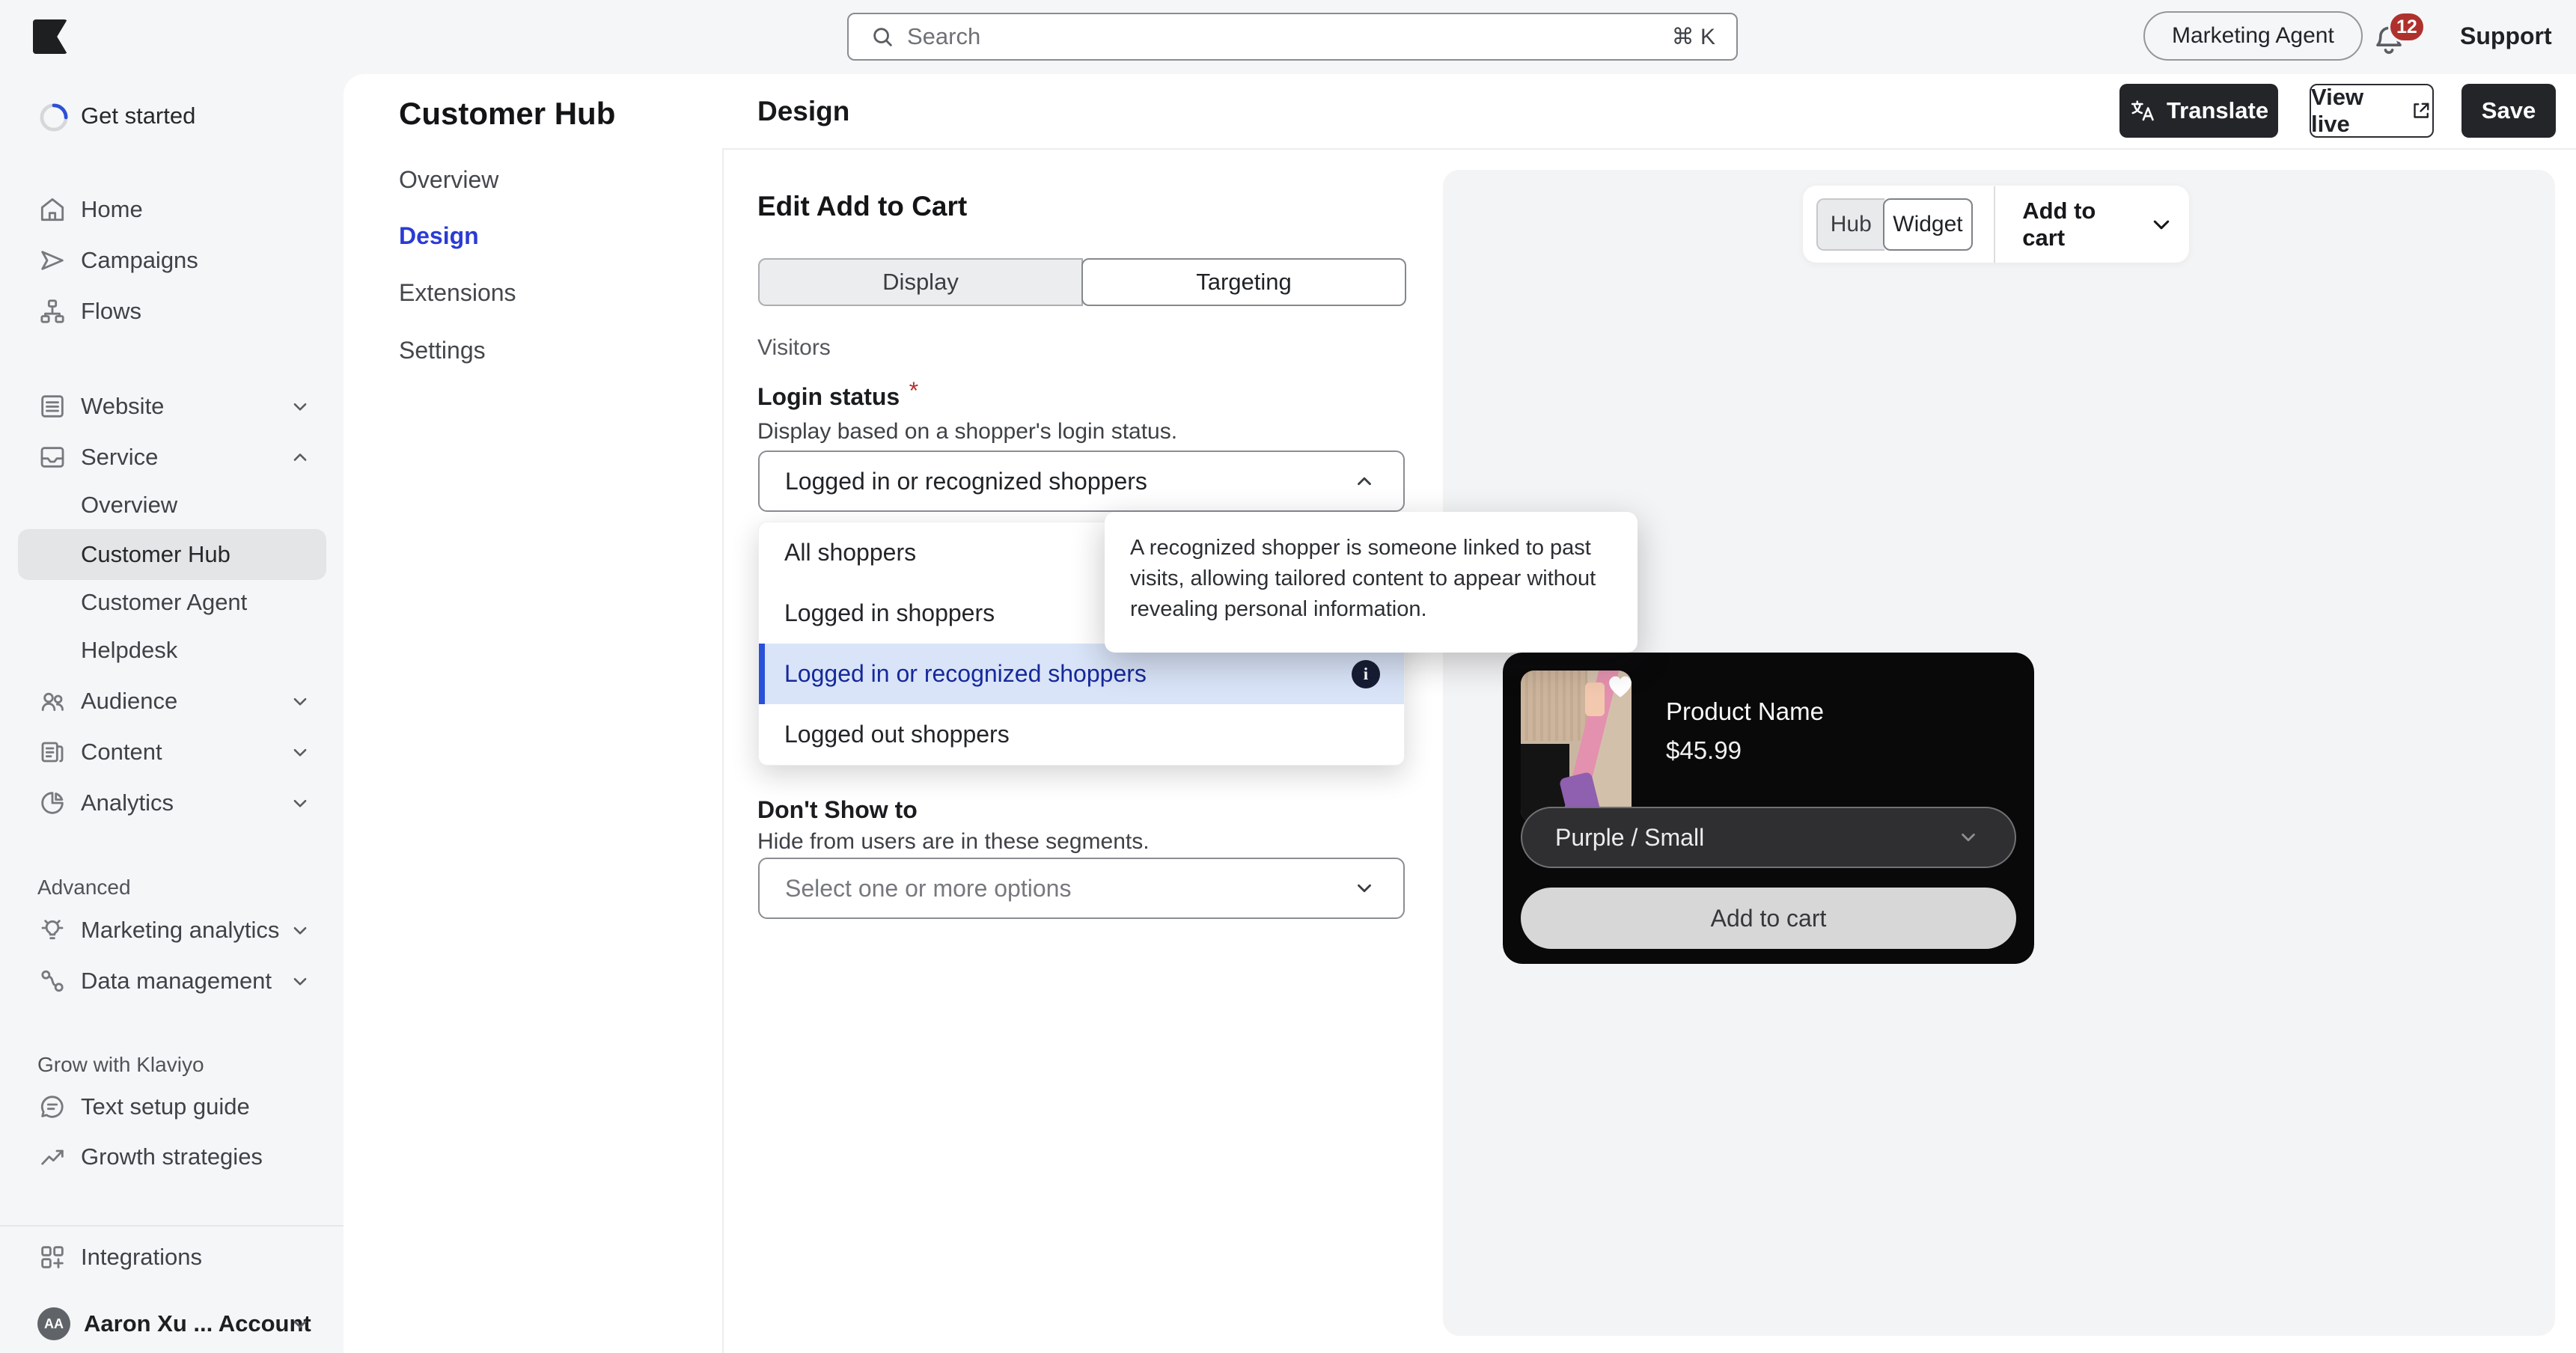 The height and width of the screenshot is (1353, 2576). What do you see at coordinates (1693, 36) in the screenshot?
I see `search-shortcut: ⌘ K` at bounding box center [1693, 36].